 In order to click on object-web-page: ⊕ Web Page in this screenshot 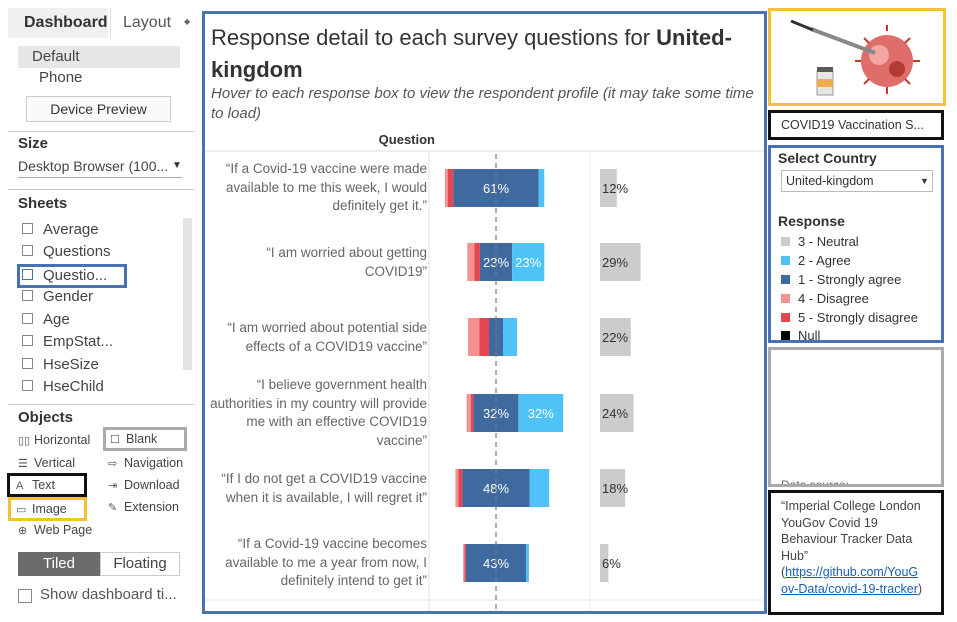, I will do `click(55, 530)`.